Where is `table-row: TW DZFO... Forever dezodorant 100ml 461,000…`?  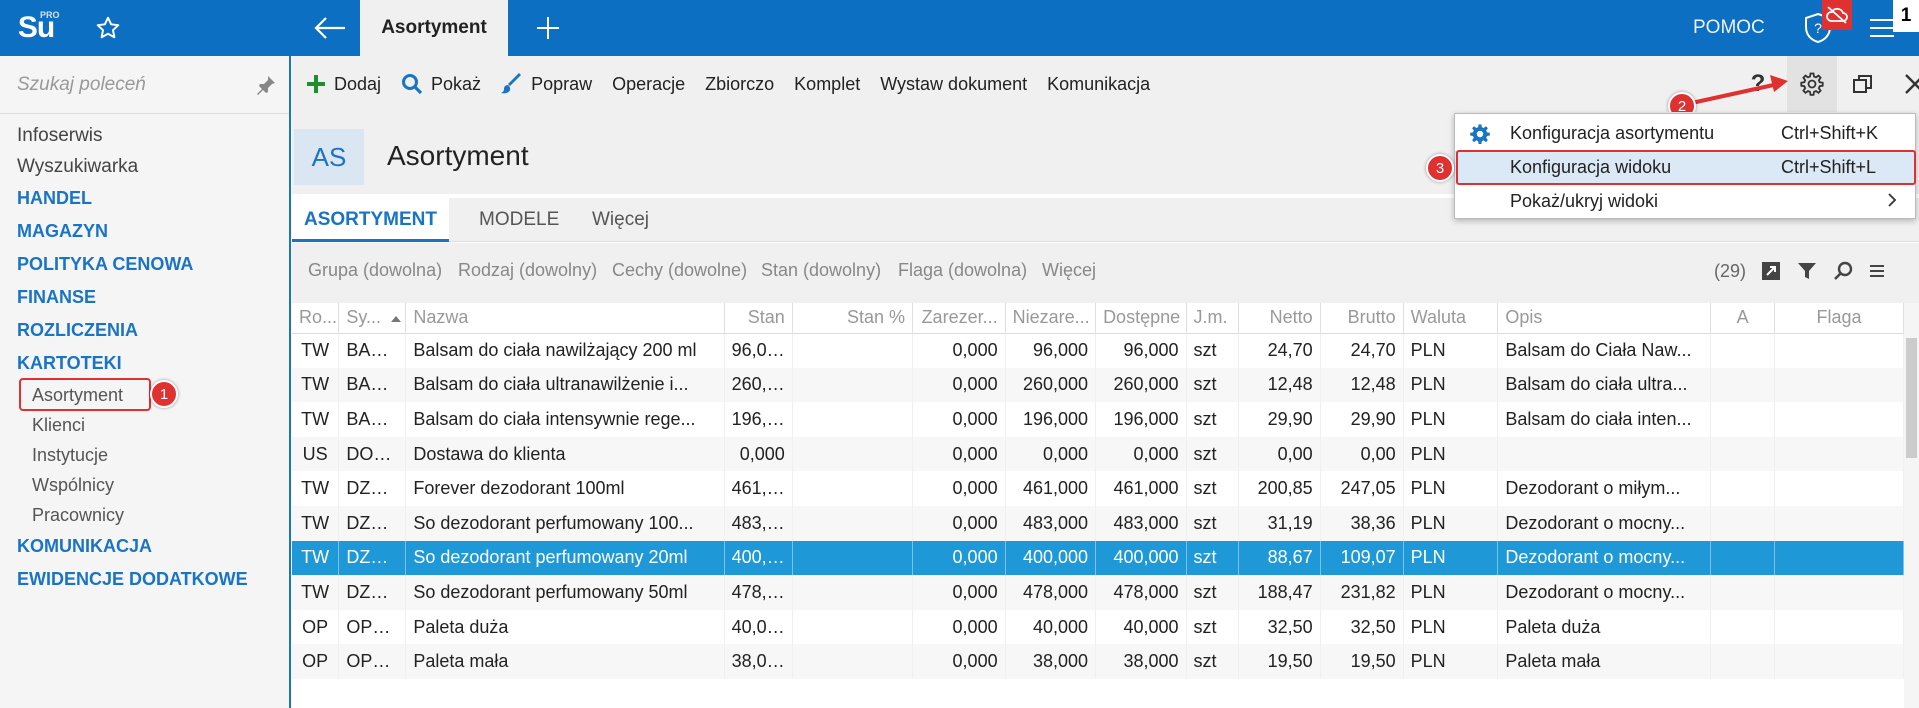 table-row: TW DZFO... Forever dezodorant 100ml 461,000… is located at coordinates (1098, 488).